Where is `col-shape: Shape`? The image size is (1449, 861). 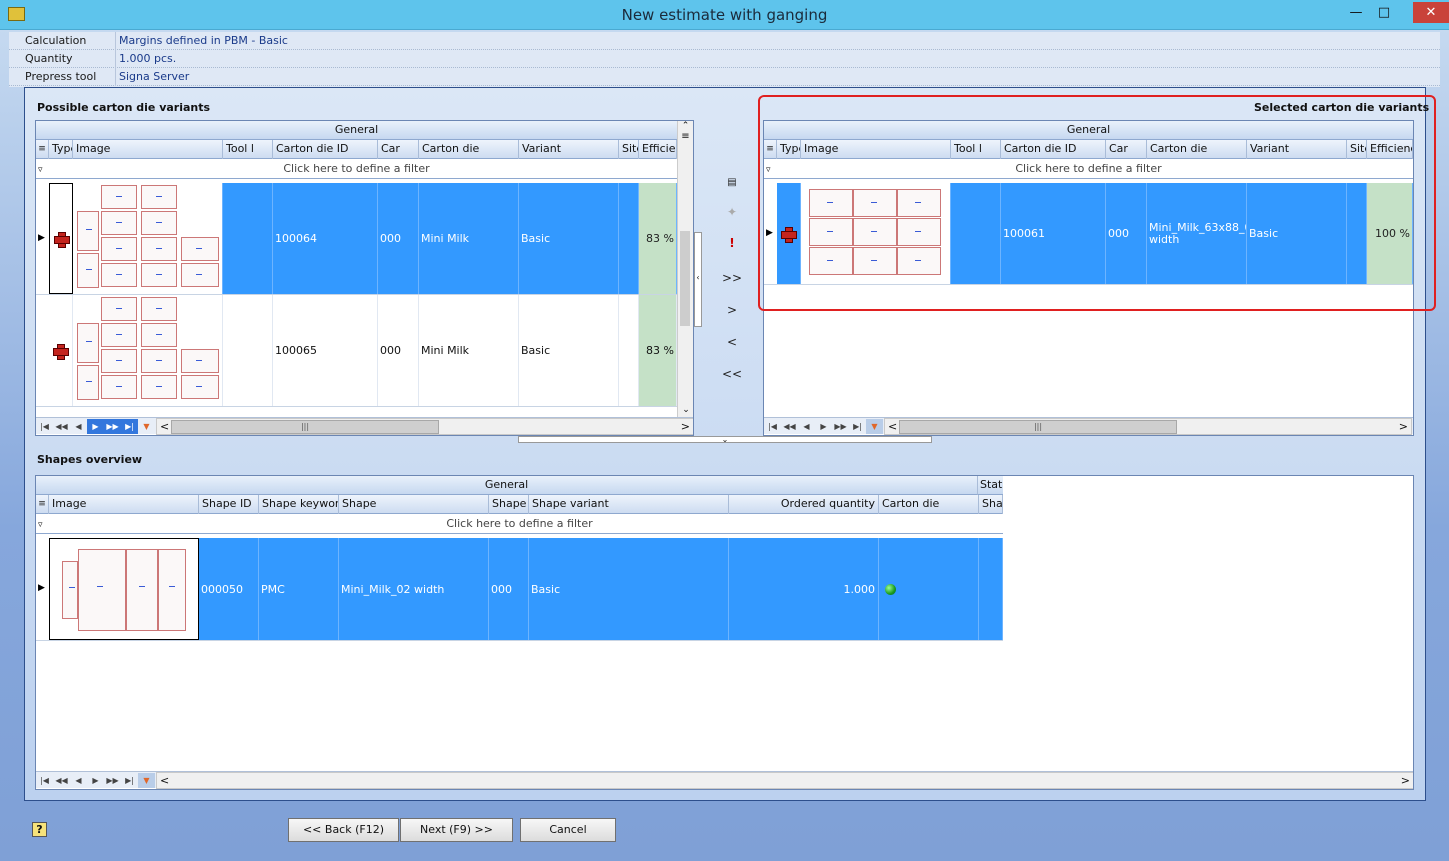 col-shape: Shape is located at coordinates (414, 504).